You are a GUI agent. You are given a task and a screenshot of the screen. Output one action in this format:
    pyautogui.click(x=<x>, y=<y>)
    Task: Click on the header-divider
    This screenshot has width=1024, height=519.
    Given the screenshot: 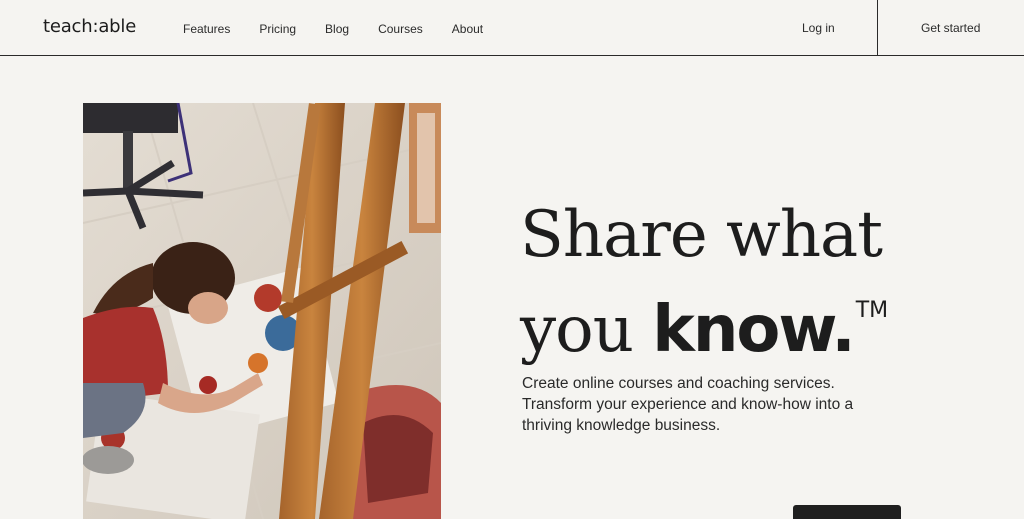 What is the action you would take?
    pyautogui.click(x=877, y=28)
    